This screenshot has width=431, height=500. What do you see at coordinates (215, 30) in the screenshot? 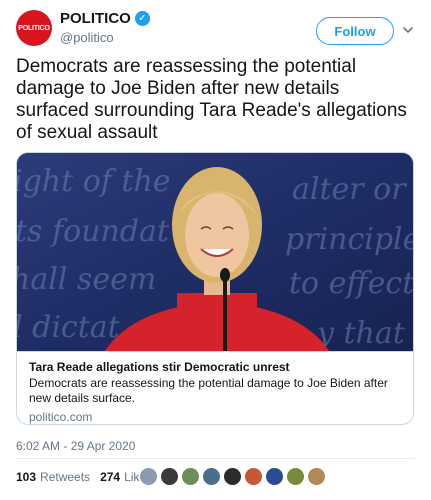
I see `tweet-header: POLITICO POLITICO ✓ @politico Follow` at bounding box center [215, 30].